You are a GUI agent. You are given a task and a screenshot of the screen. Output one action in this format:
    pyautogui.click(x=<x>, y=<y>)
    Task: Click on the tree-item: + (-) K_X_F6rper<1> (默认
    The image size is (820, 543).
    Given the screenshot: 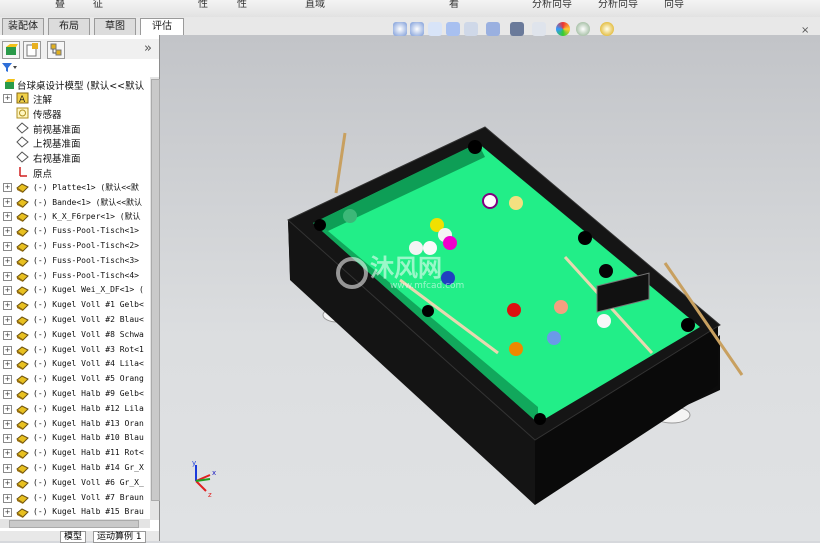 What is the action you would take?
    pyautogui.click(x=75, y=216)
    